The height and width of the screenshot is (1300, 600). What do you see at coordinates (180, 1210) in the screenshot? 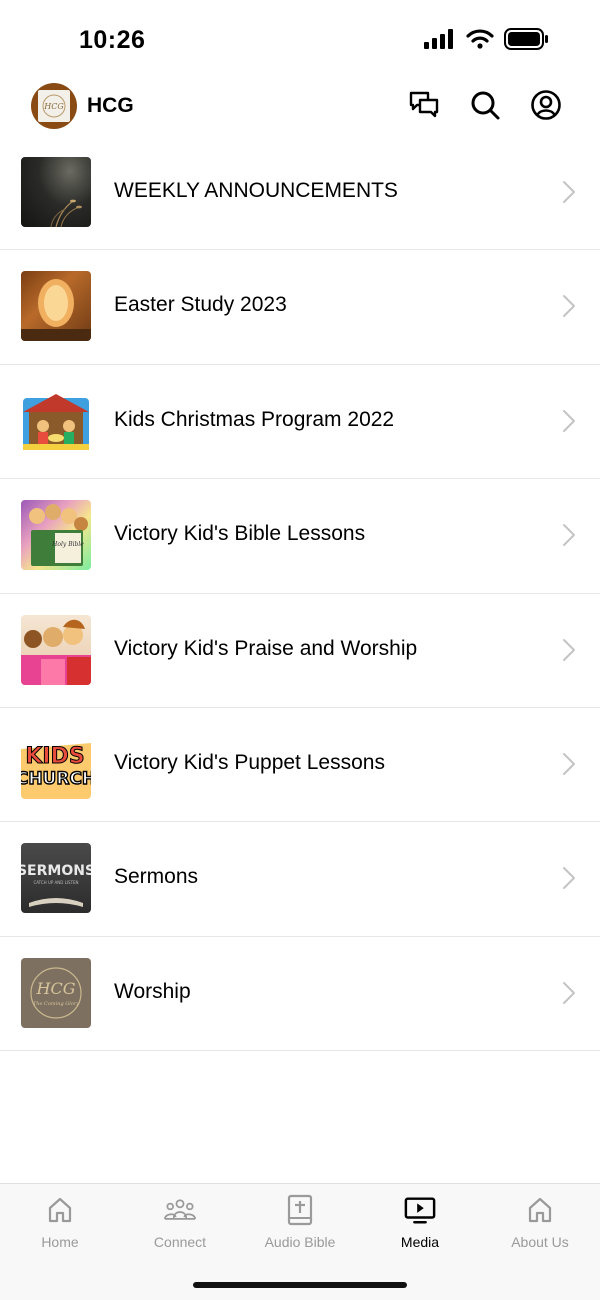
I see `people-icon` at bounding box center [180, 1210].